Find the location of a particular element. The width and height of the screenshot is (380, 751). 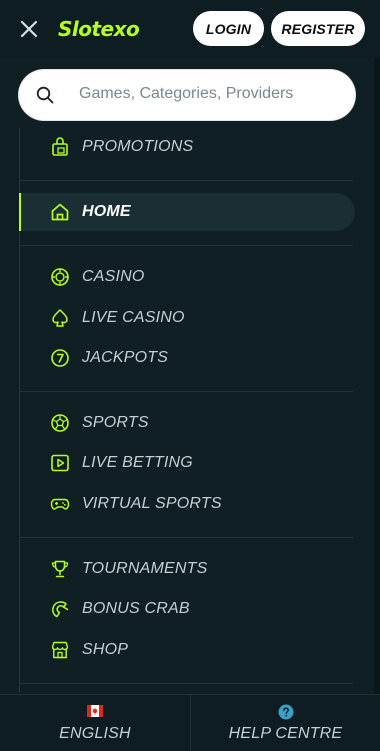

menu-item-bonus-crab: BONUS CRAB is located at coordinates (187, 609).